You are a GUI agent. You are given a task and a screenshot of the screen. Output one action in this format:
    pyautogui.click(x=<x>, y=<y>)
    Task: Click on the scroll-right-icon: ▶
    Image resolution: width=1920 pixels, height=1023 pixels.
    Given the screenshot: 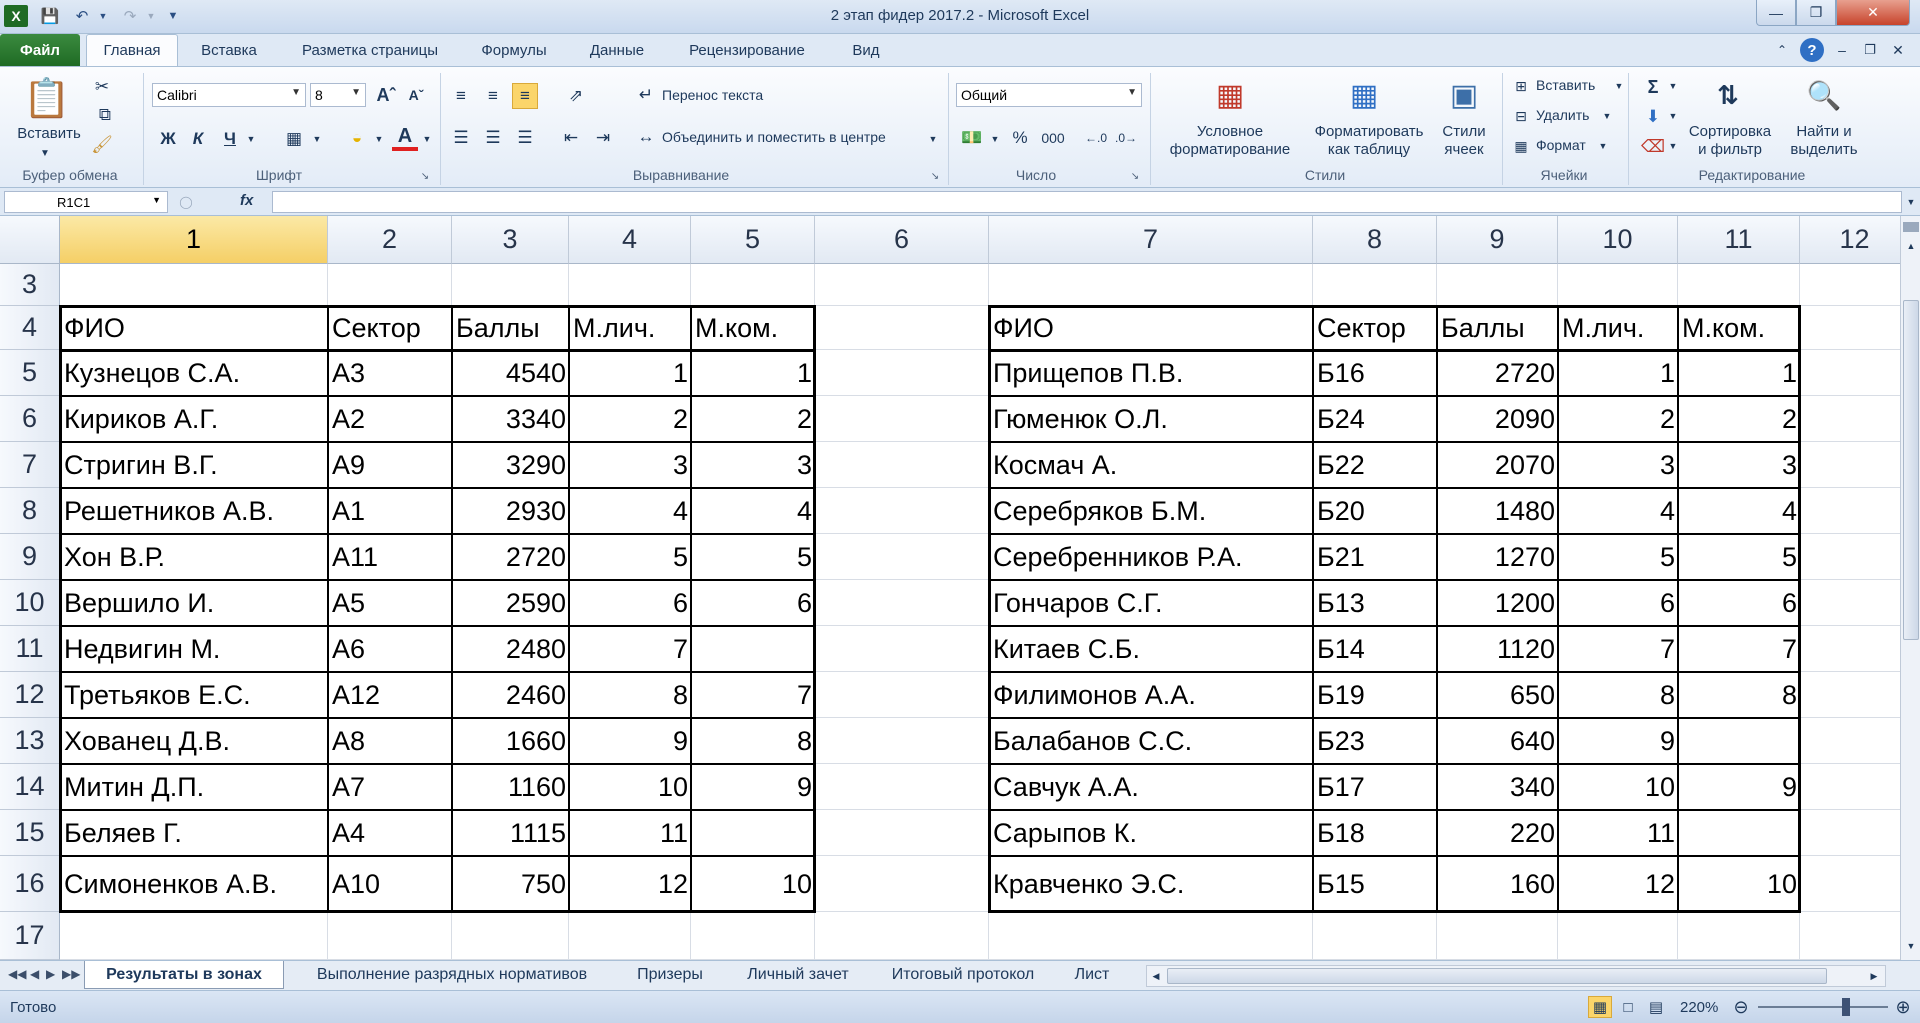 What is the action you would take?
    pyautogui.click(x=1874, y=976)
    